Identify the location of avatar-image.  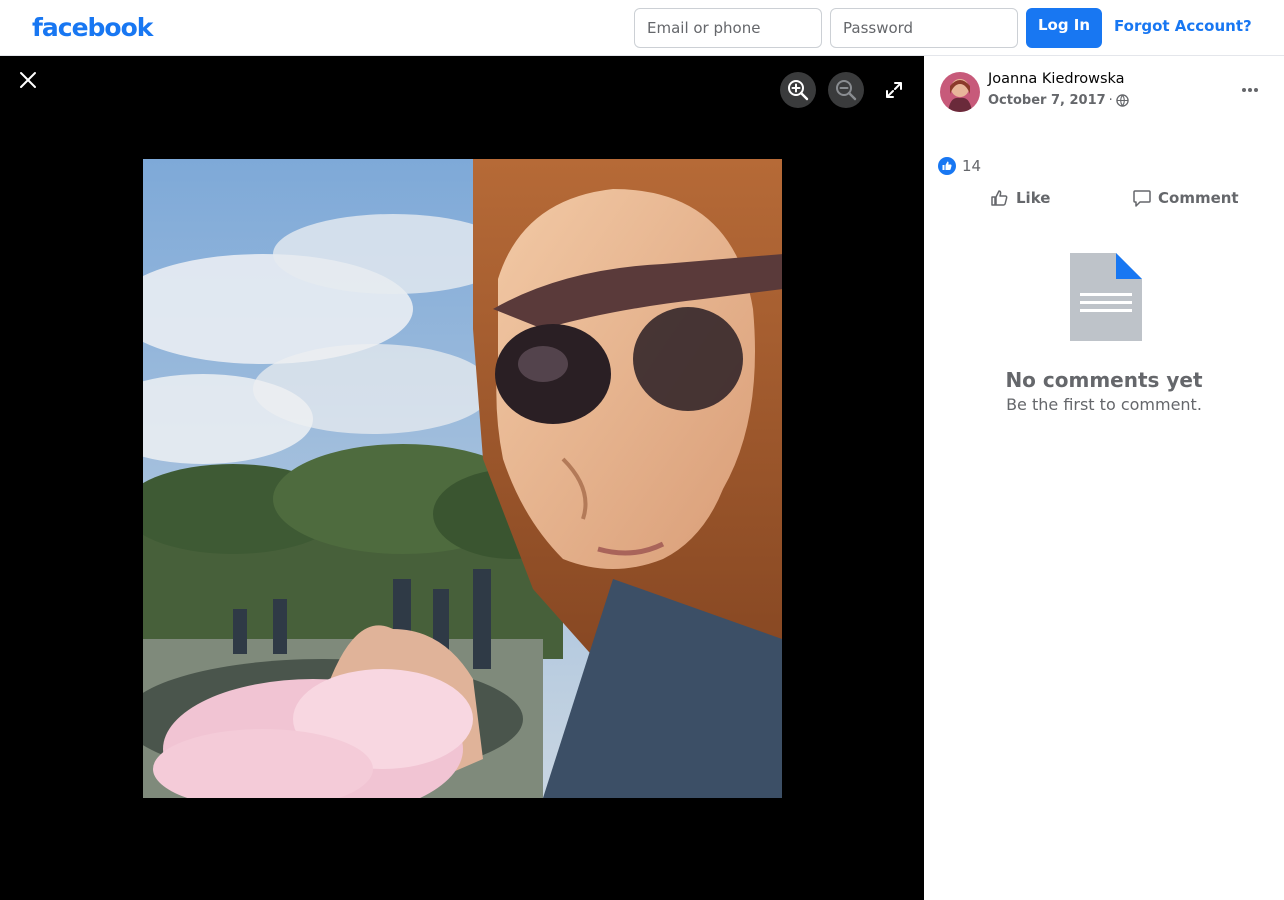
(960, 92).